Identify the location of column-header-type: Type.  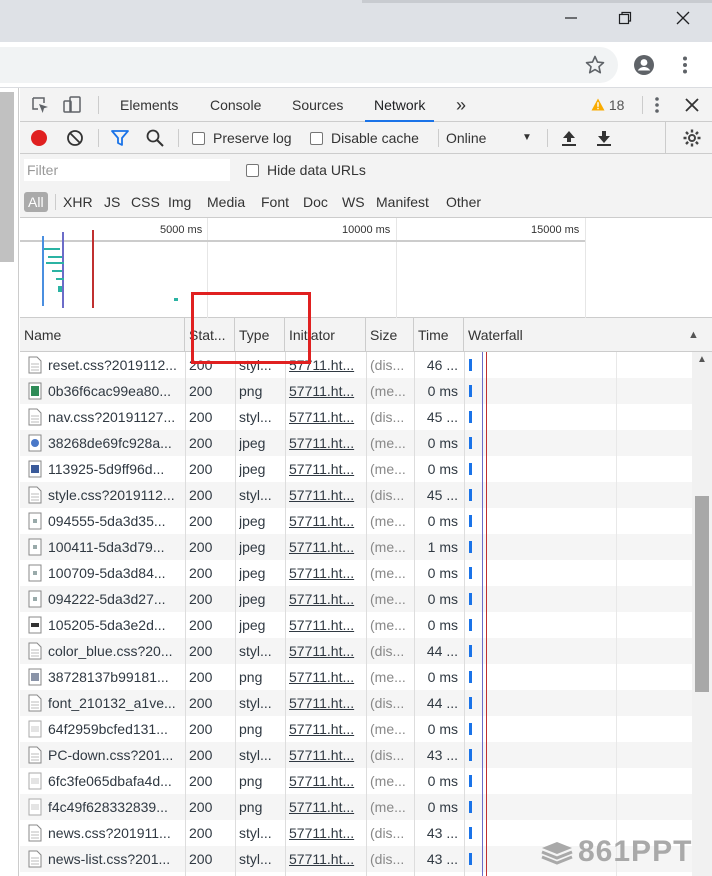
(260, 335).